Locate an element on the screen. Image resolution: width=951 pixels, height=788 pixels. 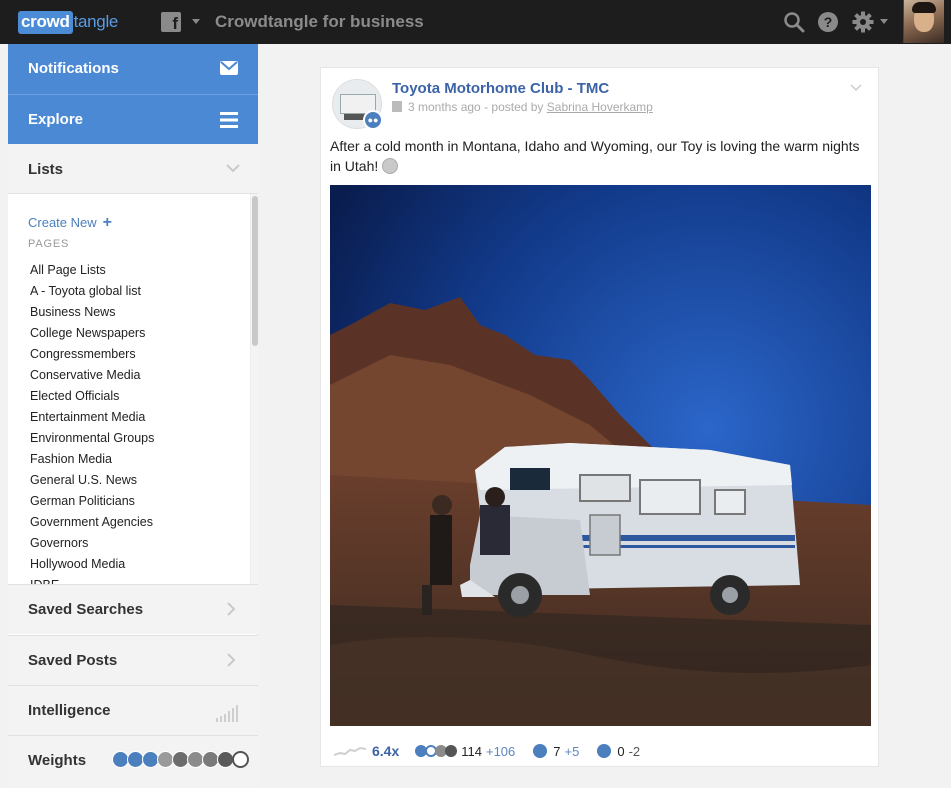
nav-notifications-label: Notifications is located at coordinates (73, 68).